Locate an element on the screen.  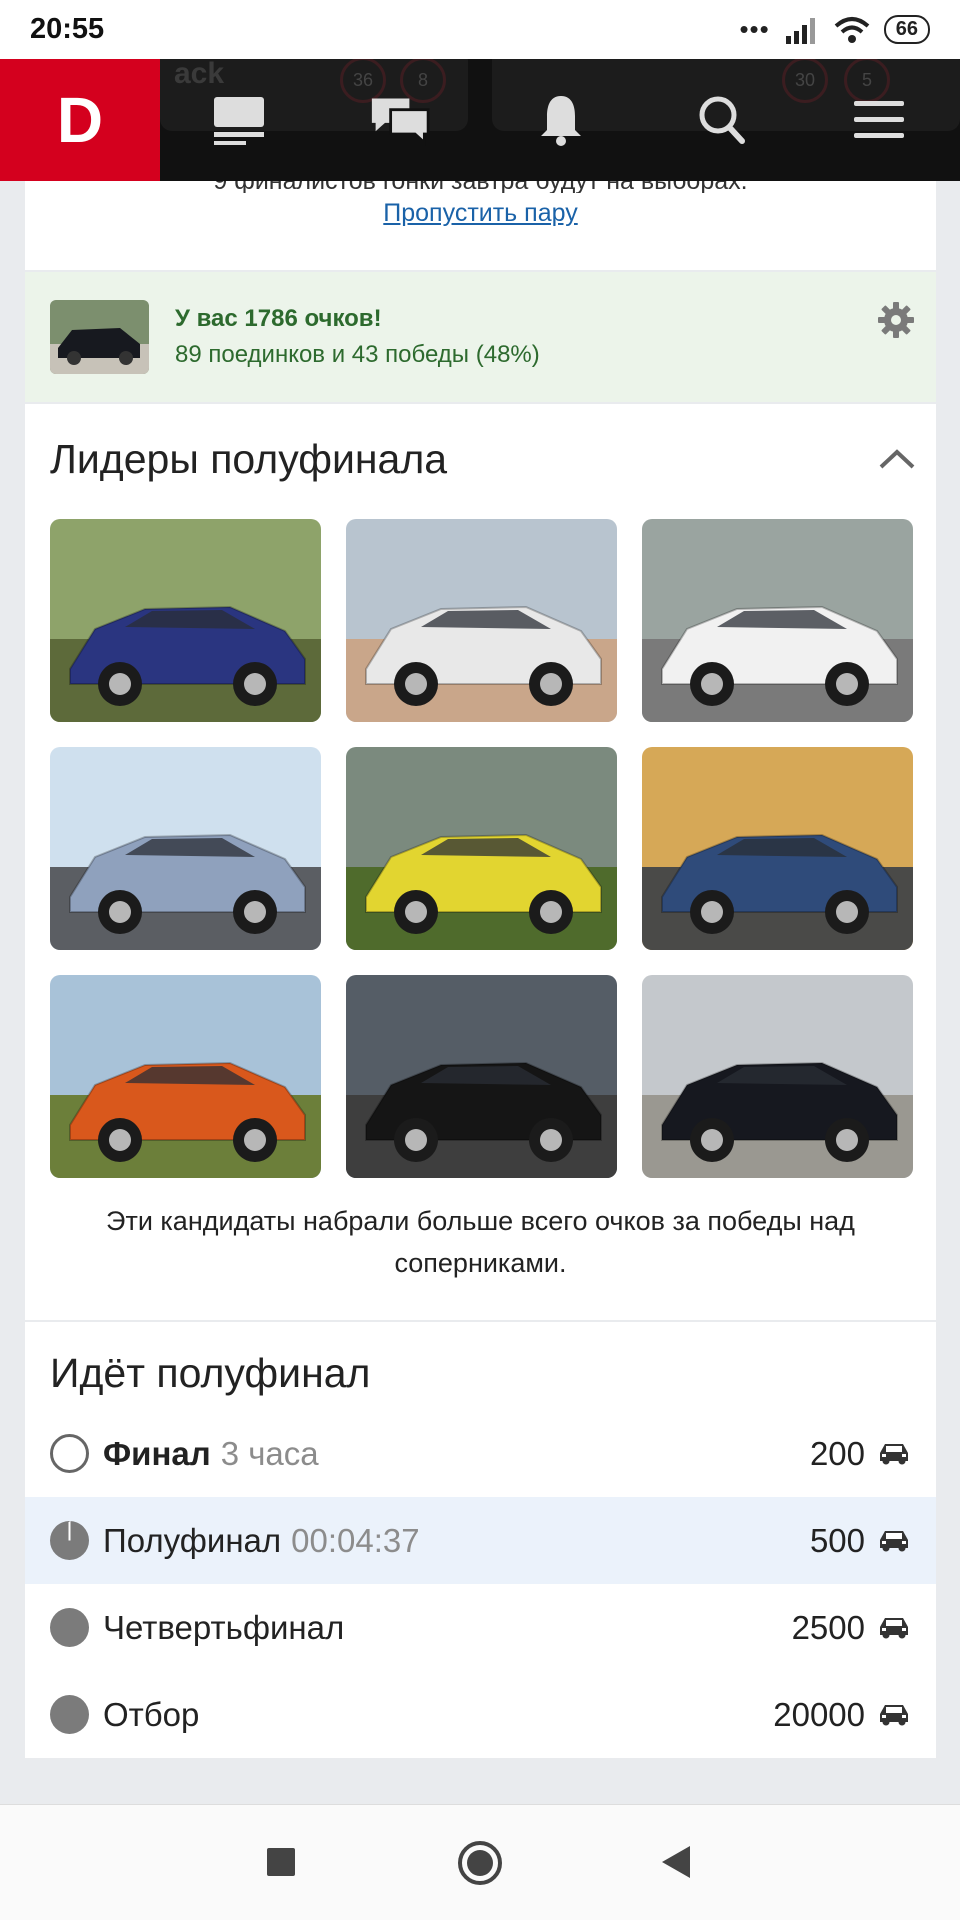
home-button is located at coordinates (480, 1865).